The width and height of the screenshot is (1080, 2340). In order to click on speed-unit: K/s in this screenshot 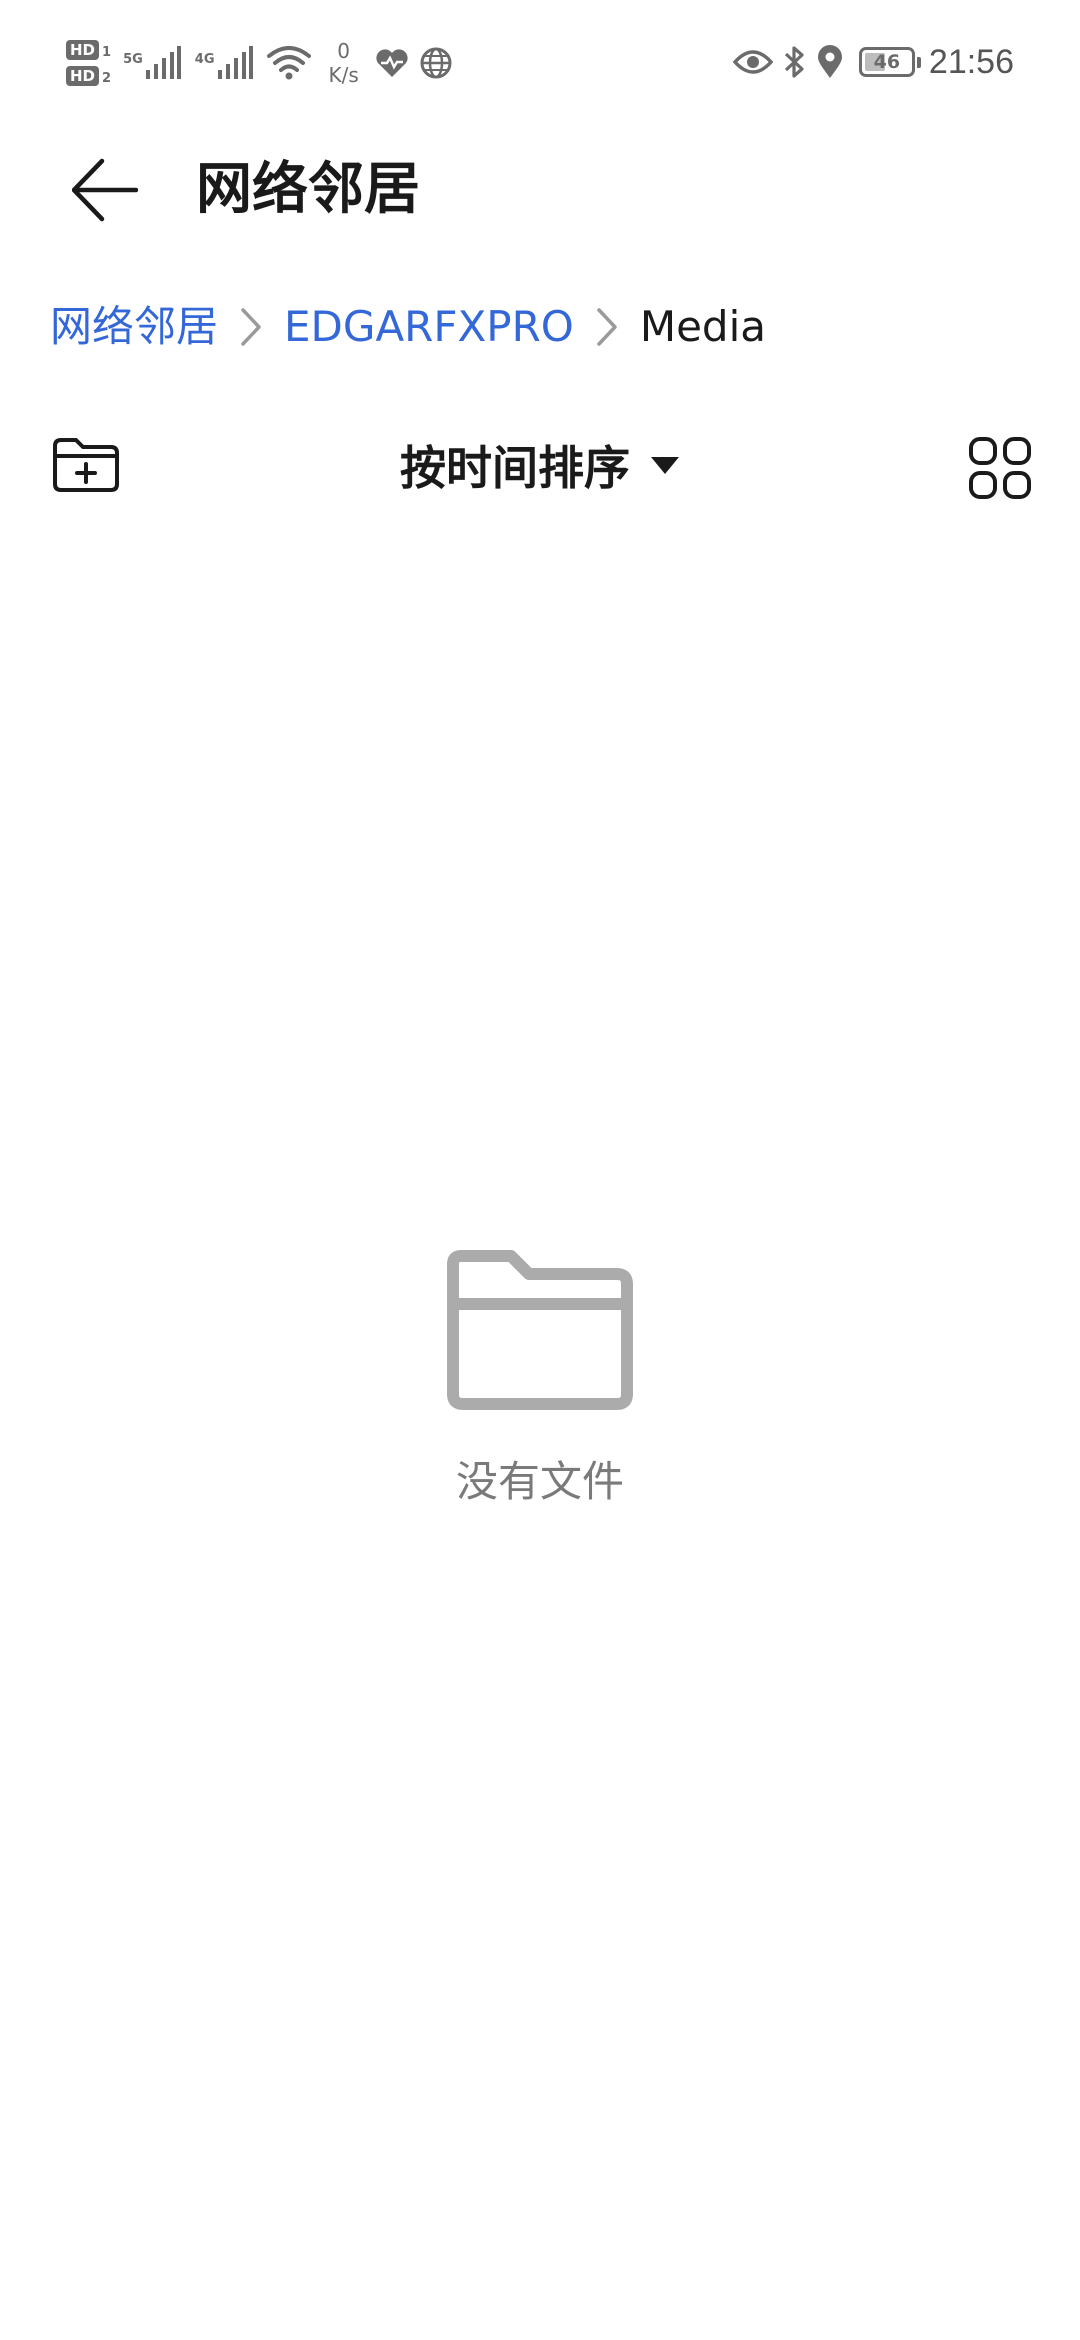, I will do `click(343, 75)`.